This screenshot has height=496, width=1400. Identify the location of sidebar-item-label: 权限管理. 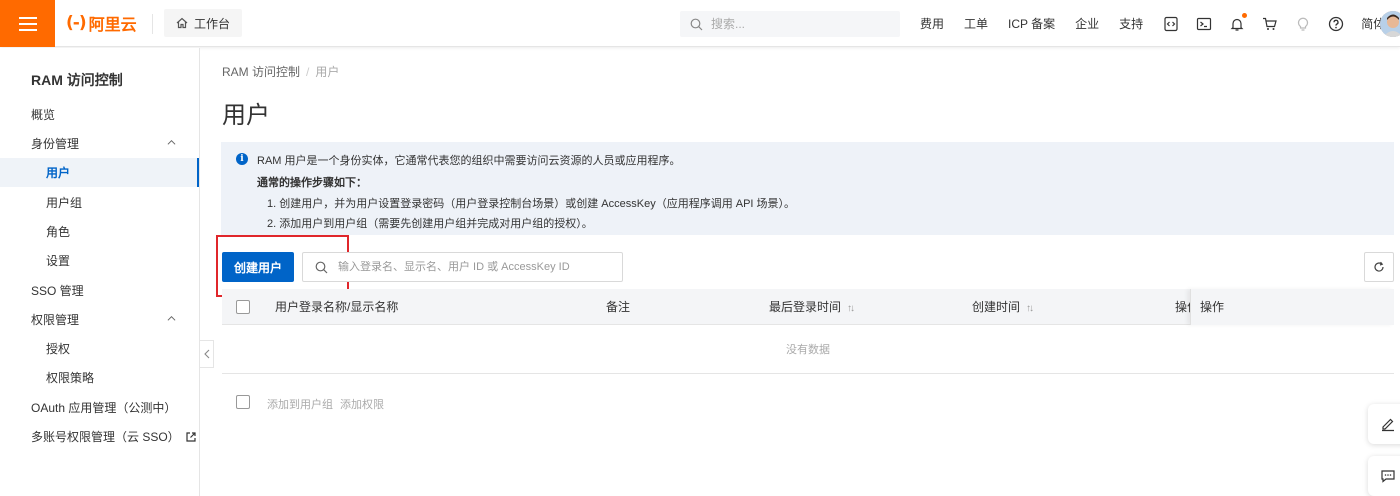
(55, 320).